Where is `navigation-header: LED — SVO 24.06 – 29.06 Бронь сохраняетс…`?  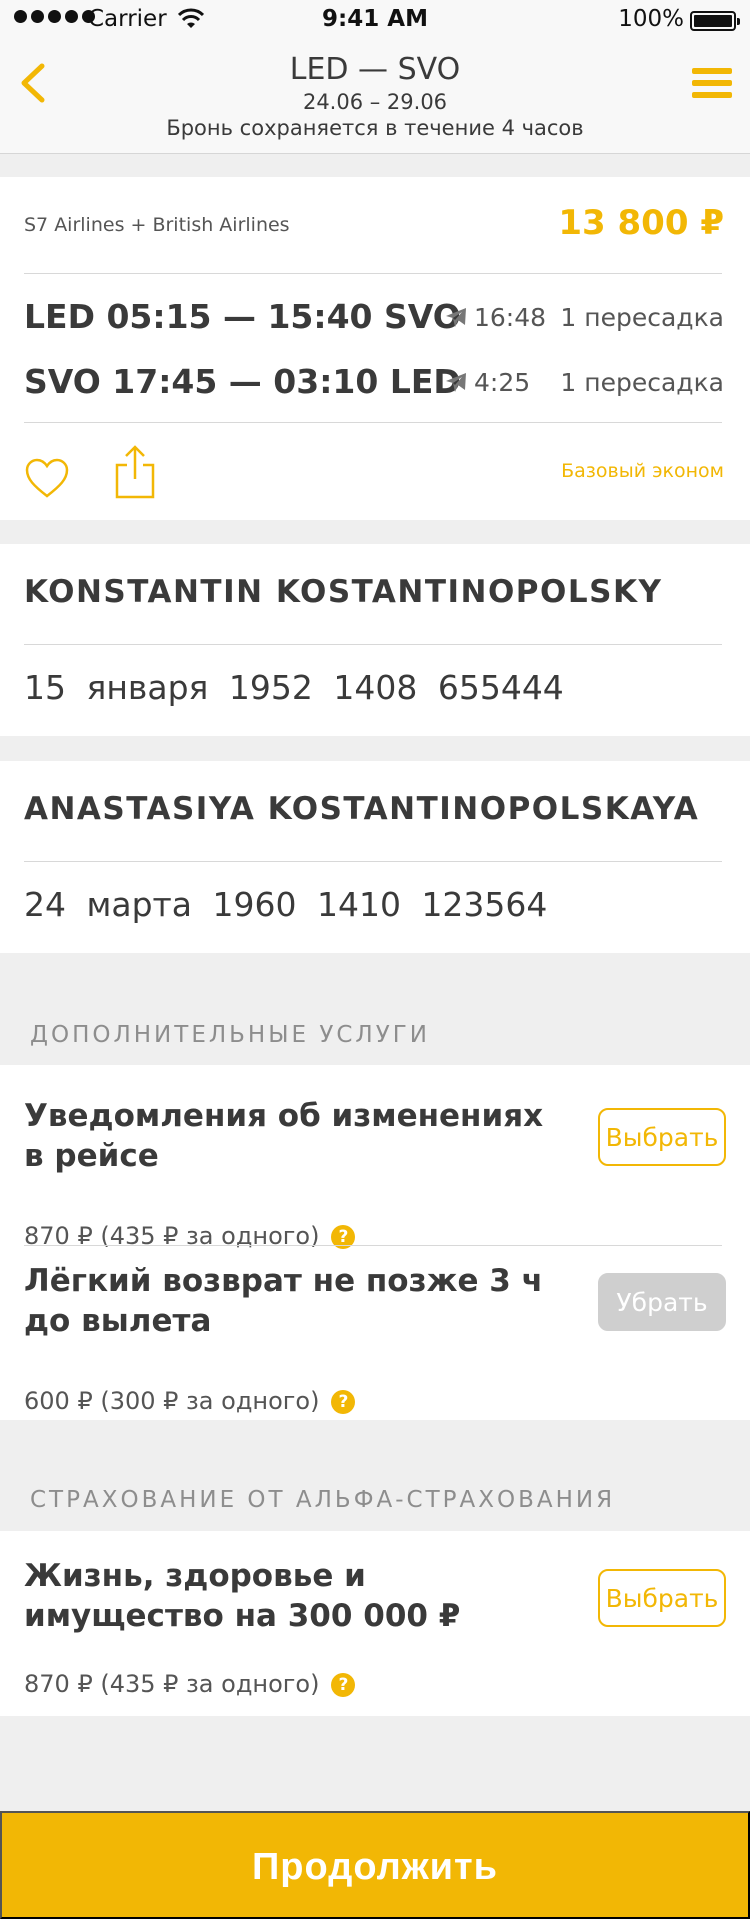 navigation-header: LED — SVO 24.06 – 29.06 Бронь сохраняетс… is located at coordinates (375, 97).